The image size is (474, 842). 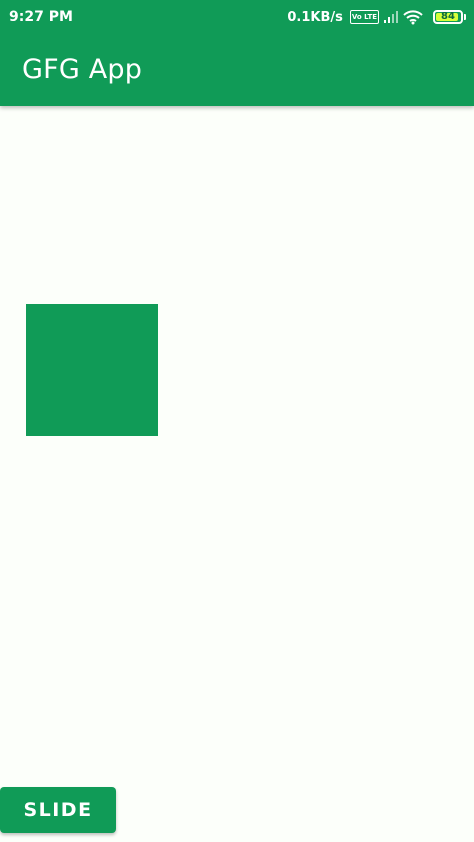 I want to click on volte-icon: Vo LTE, so click(x=364, y=17).